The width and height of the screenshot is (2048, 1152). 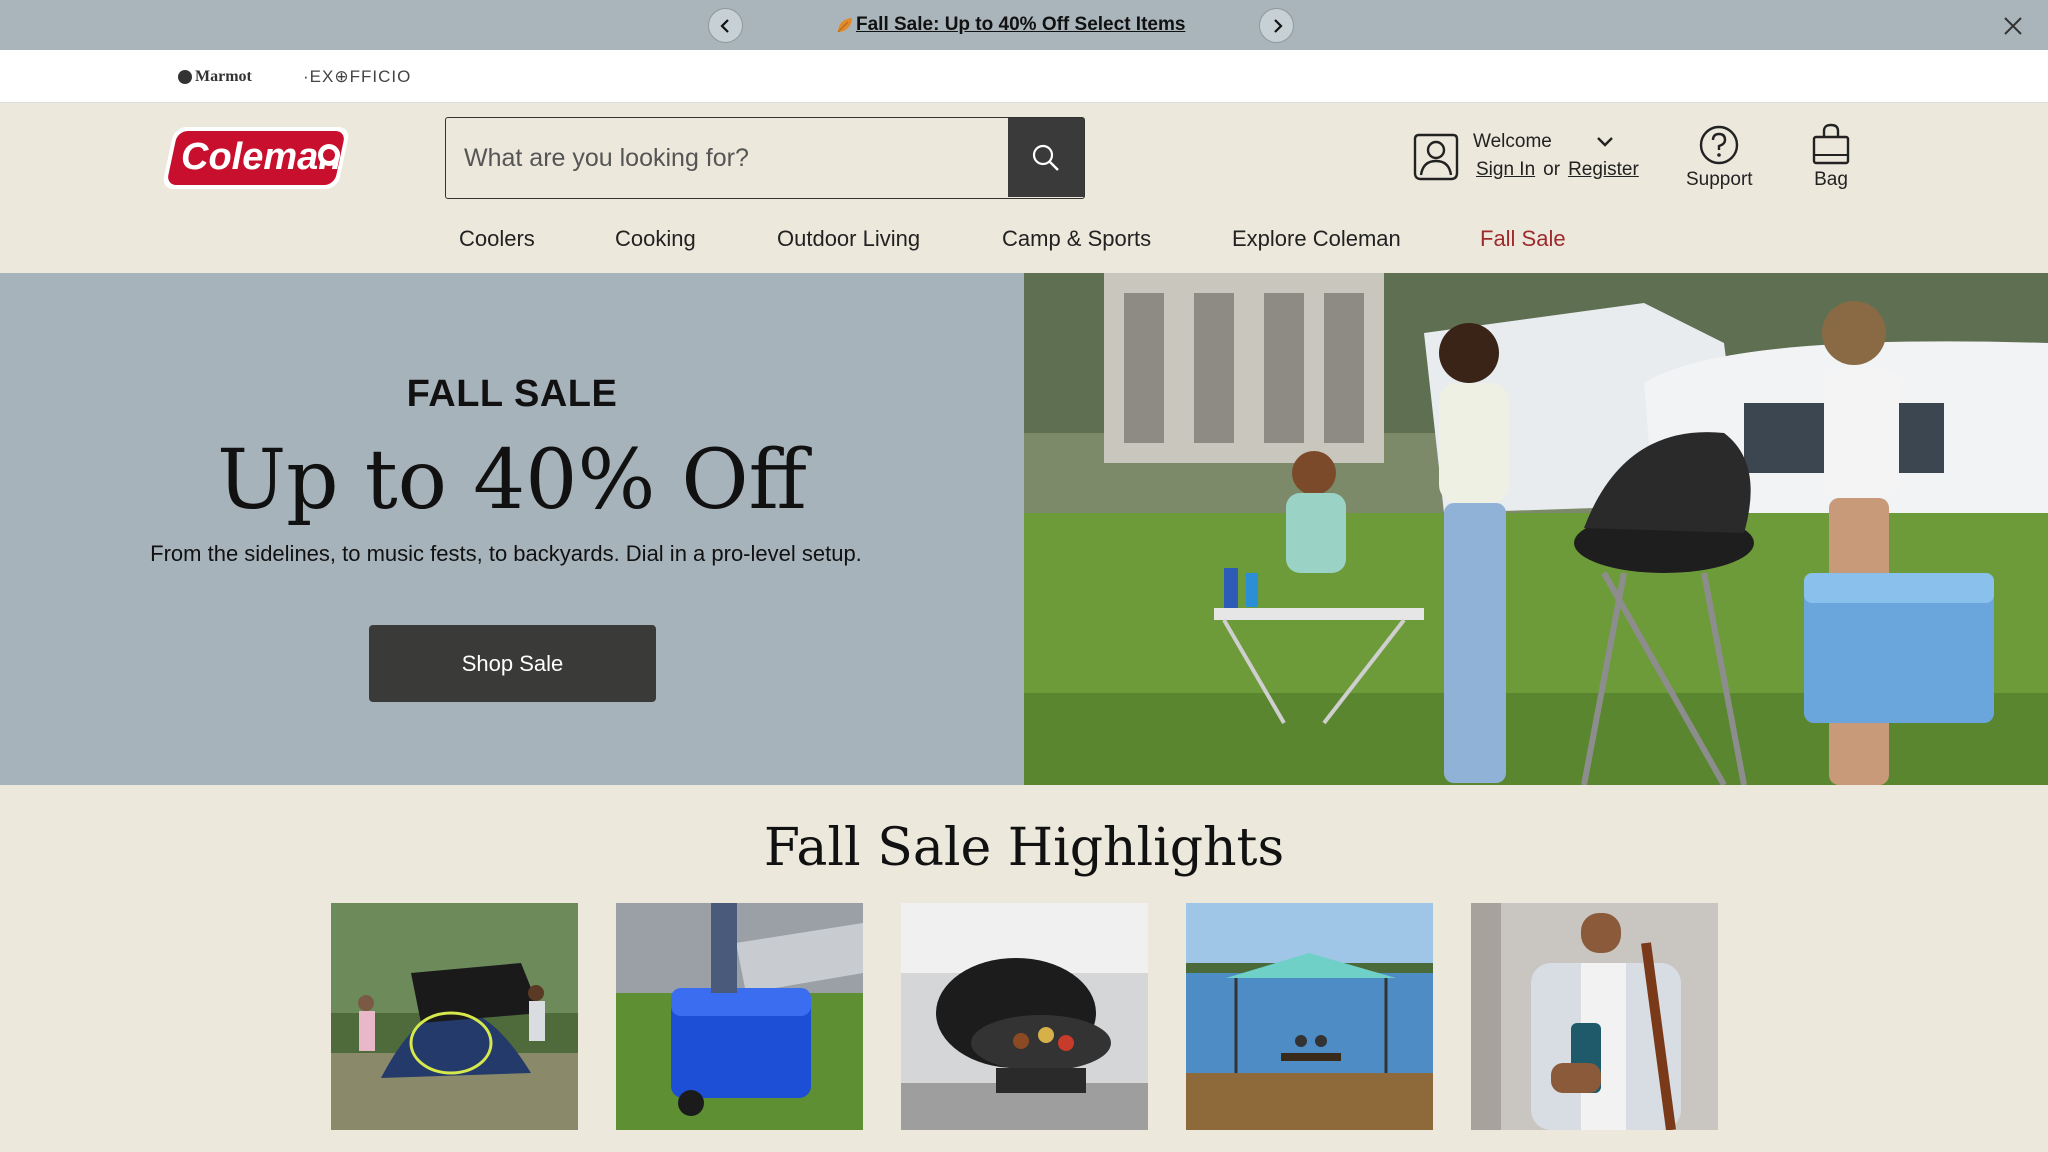 I want to click on shopping-bag-icon, so click(x=1831, y=144).